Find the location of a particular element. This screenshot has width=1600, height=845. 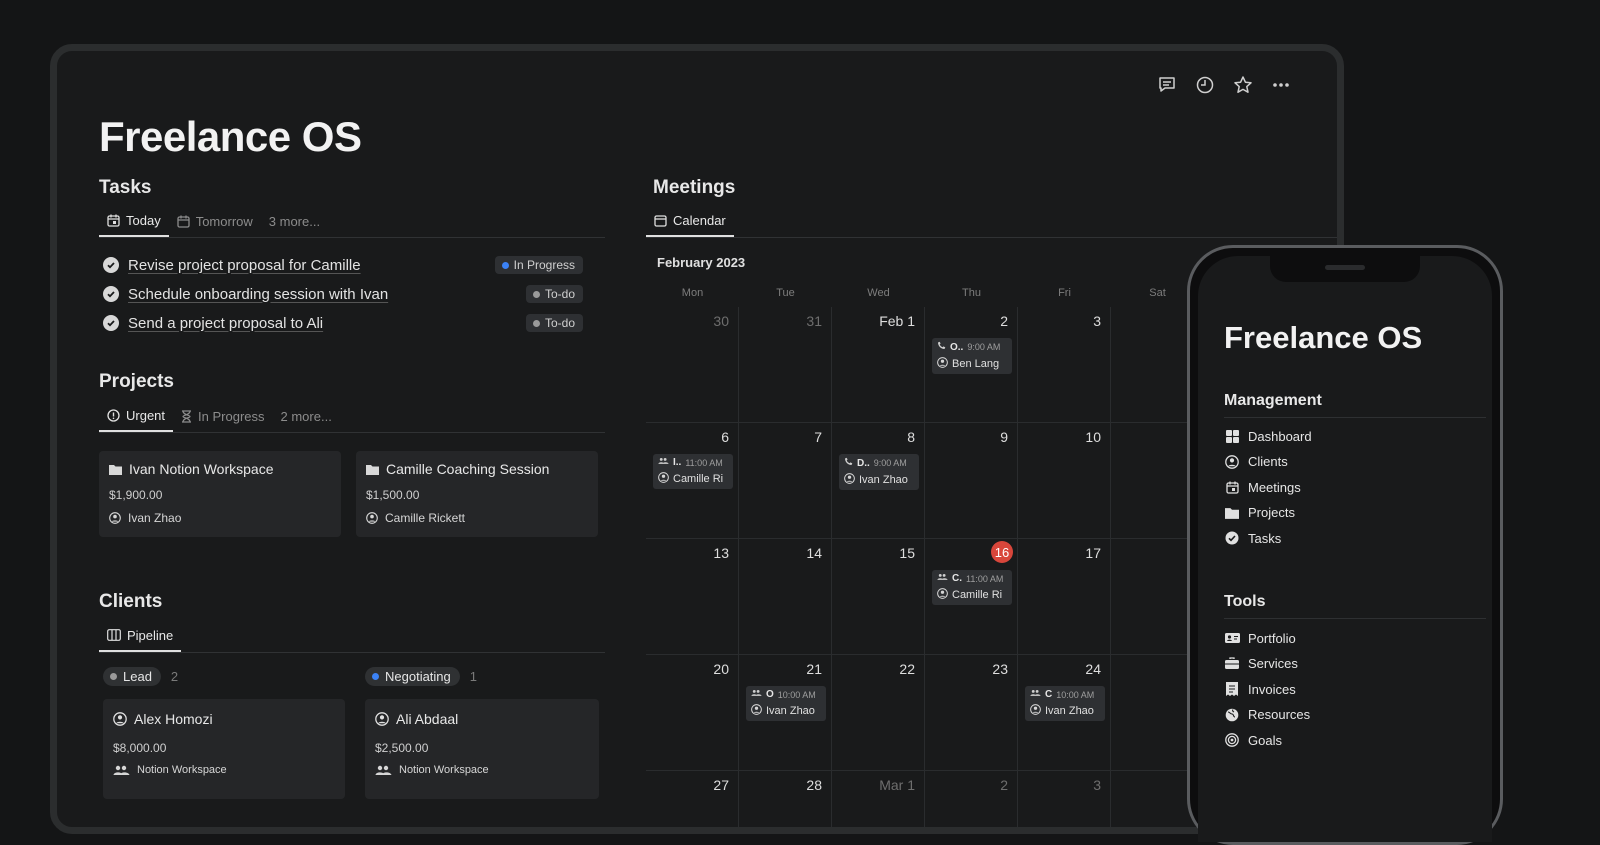

calendar-day-cell: Feb 1 is located at coordinates (878, 365).